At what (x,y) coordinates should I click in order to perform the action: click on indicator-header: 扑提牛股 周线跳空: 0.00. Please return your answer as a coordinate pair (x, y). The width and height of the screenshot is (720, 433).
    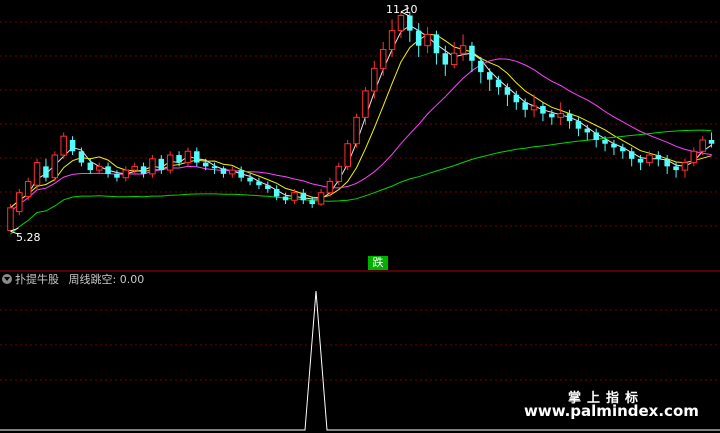
    Looking at the image, I should click on (72, 280).